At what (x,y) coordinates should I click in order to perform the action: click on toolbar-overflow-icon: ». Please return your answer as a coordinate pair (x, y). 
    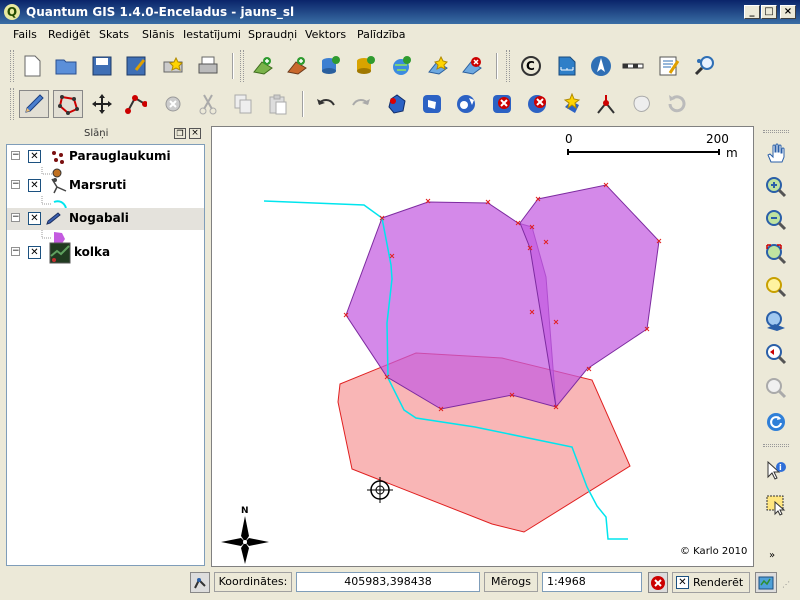
    Looking at the image, I should click on (772, 555).